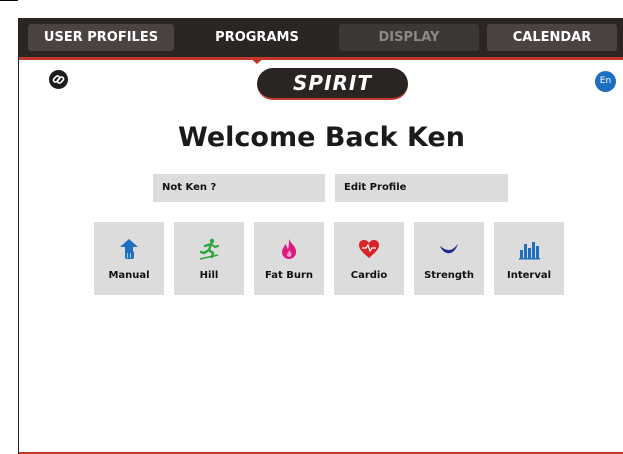 The height and width of the screenshot is (454, 623). Describe the element at coordinates (239, 188) in the screenshot. I see `not-user-button: Not Ken ?` at that location.